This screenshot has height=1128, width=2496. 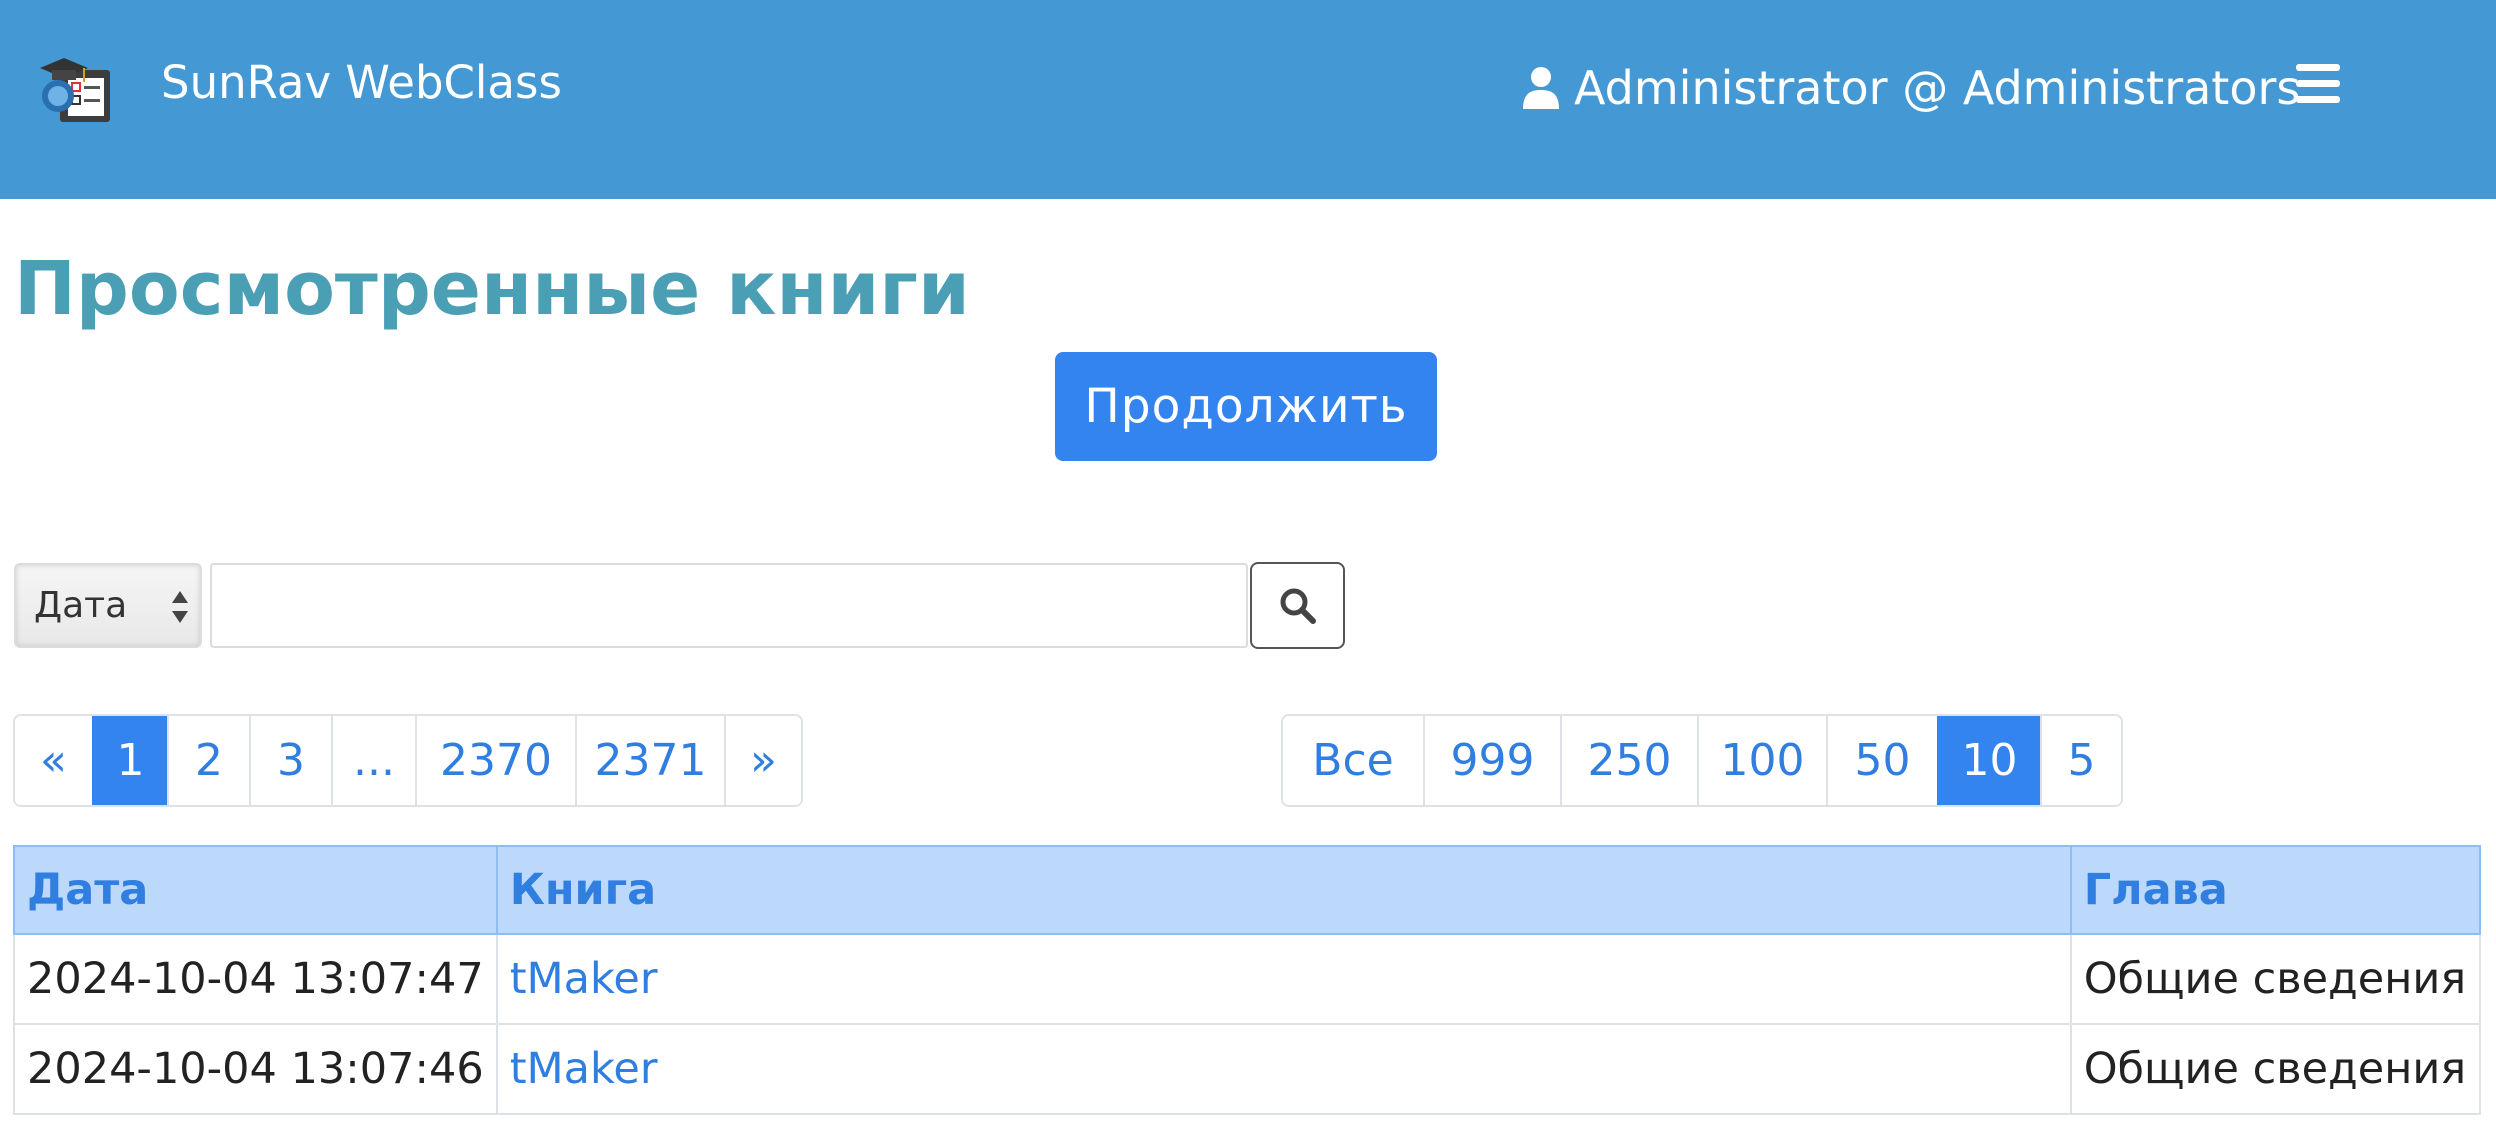 I want to click on page-prev: «, so click(x=53, y=760).